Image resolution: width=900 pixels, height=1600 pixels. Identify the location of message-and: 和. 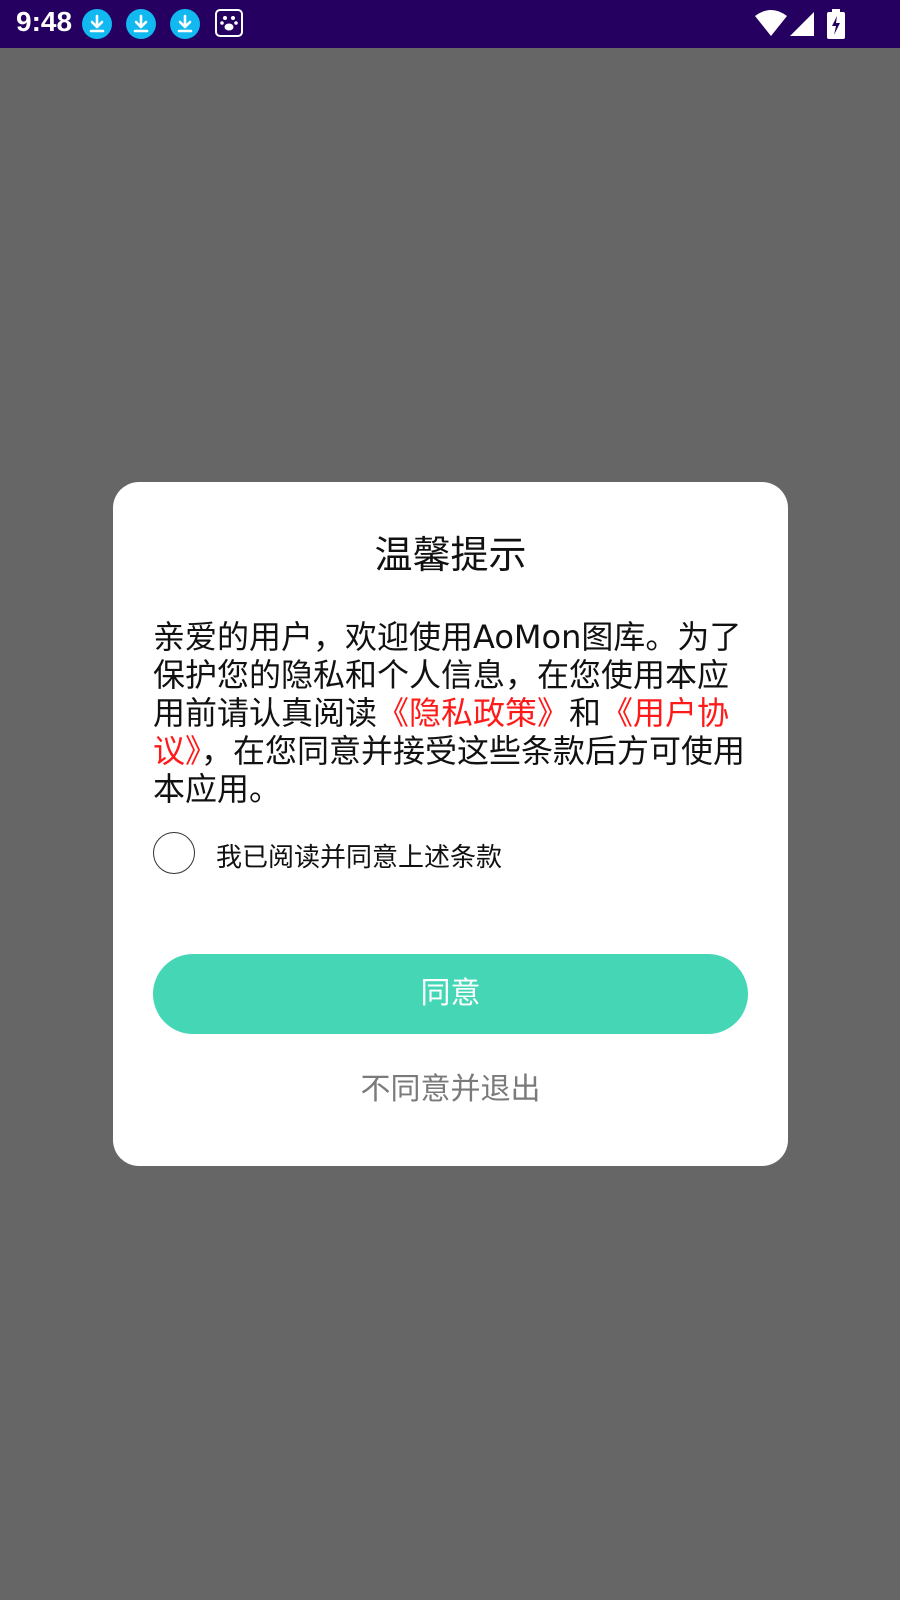
(585, 713).